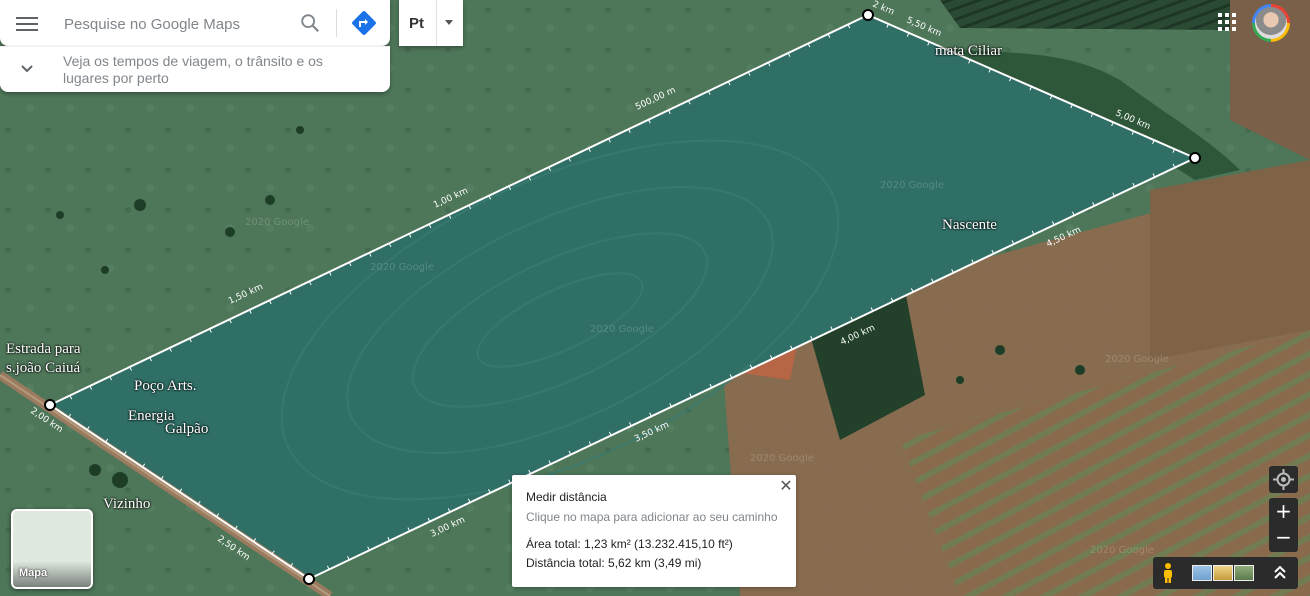  I want to click on zoom-out-button: −, so click(1283, 538).